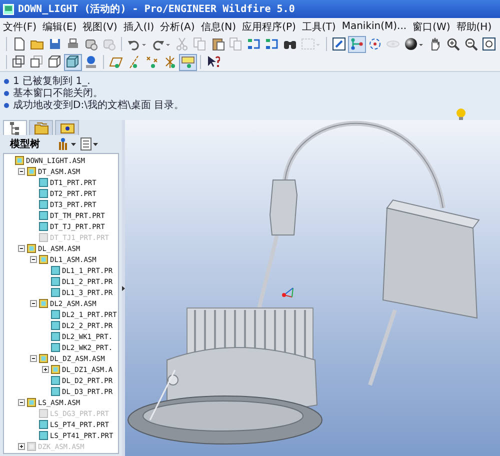  Describe the element at coordinates (134, 62) in the screenshot. I see `datum-axis-icon` at that location.